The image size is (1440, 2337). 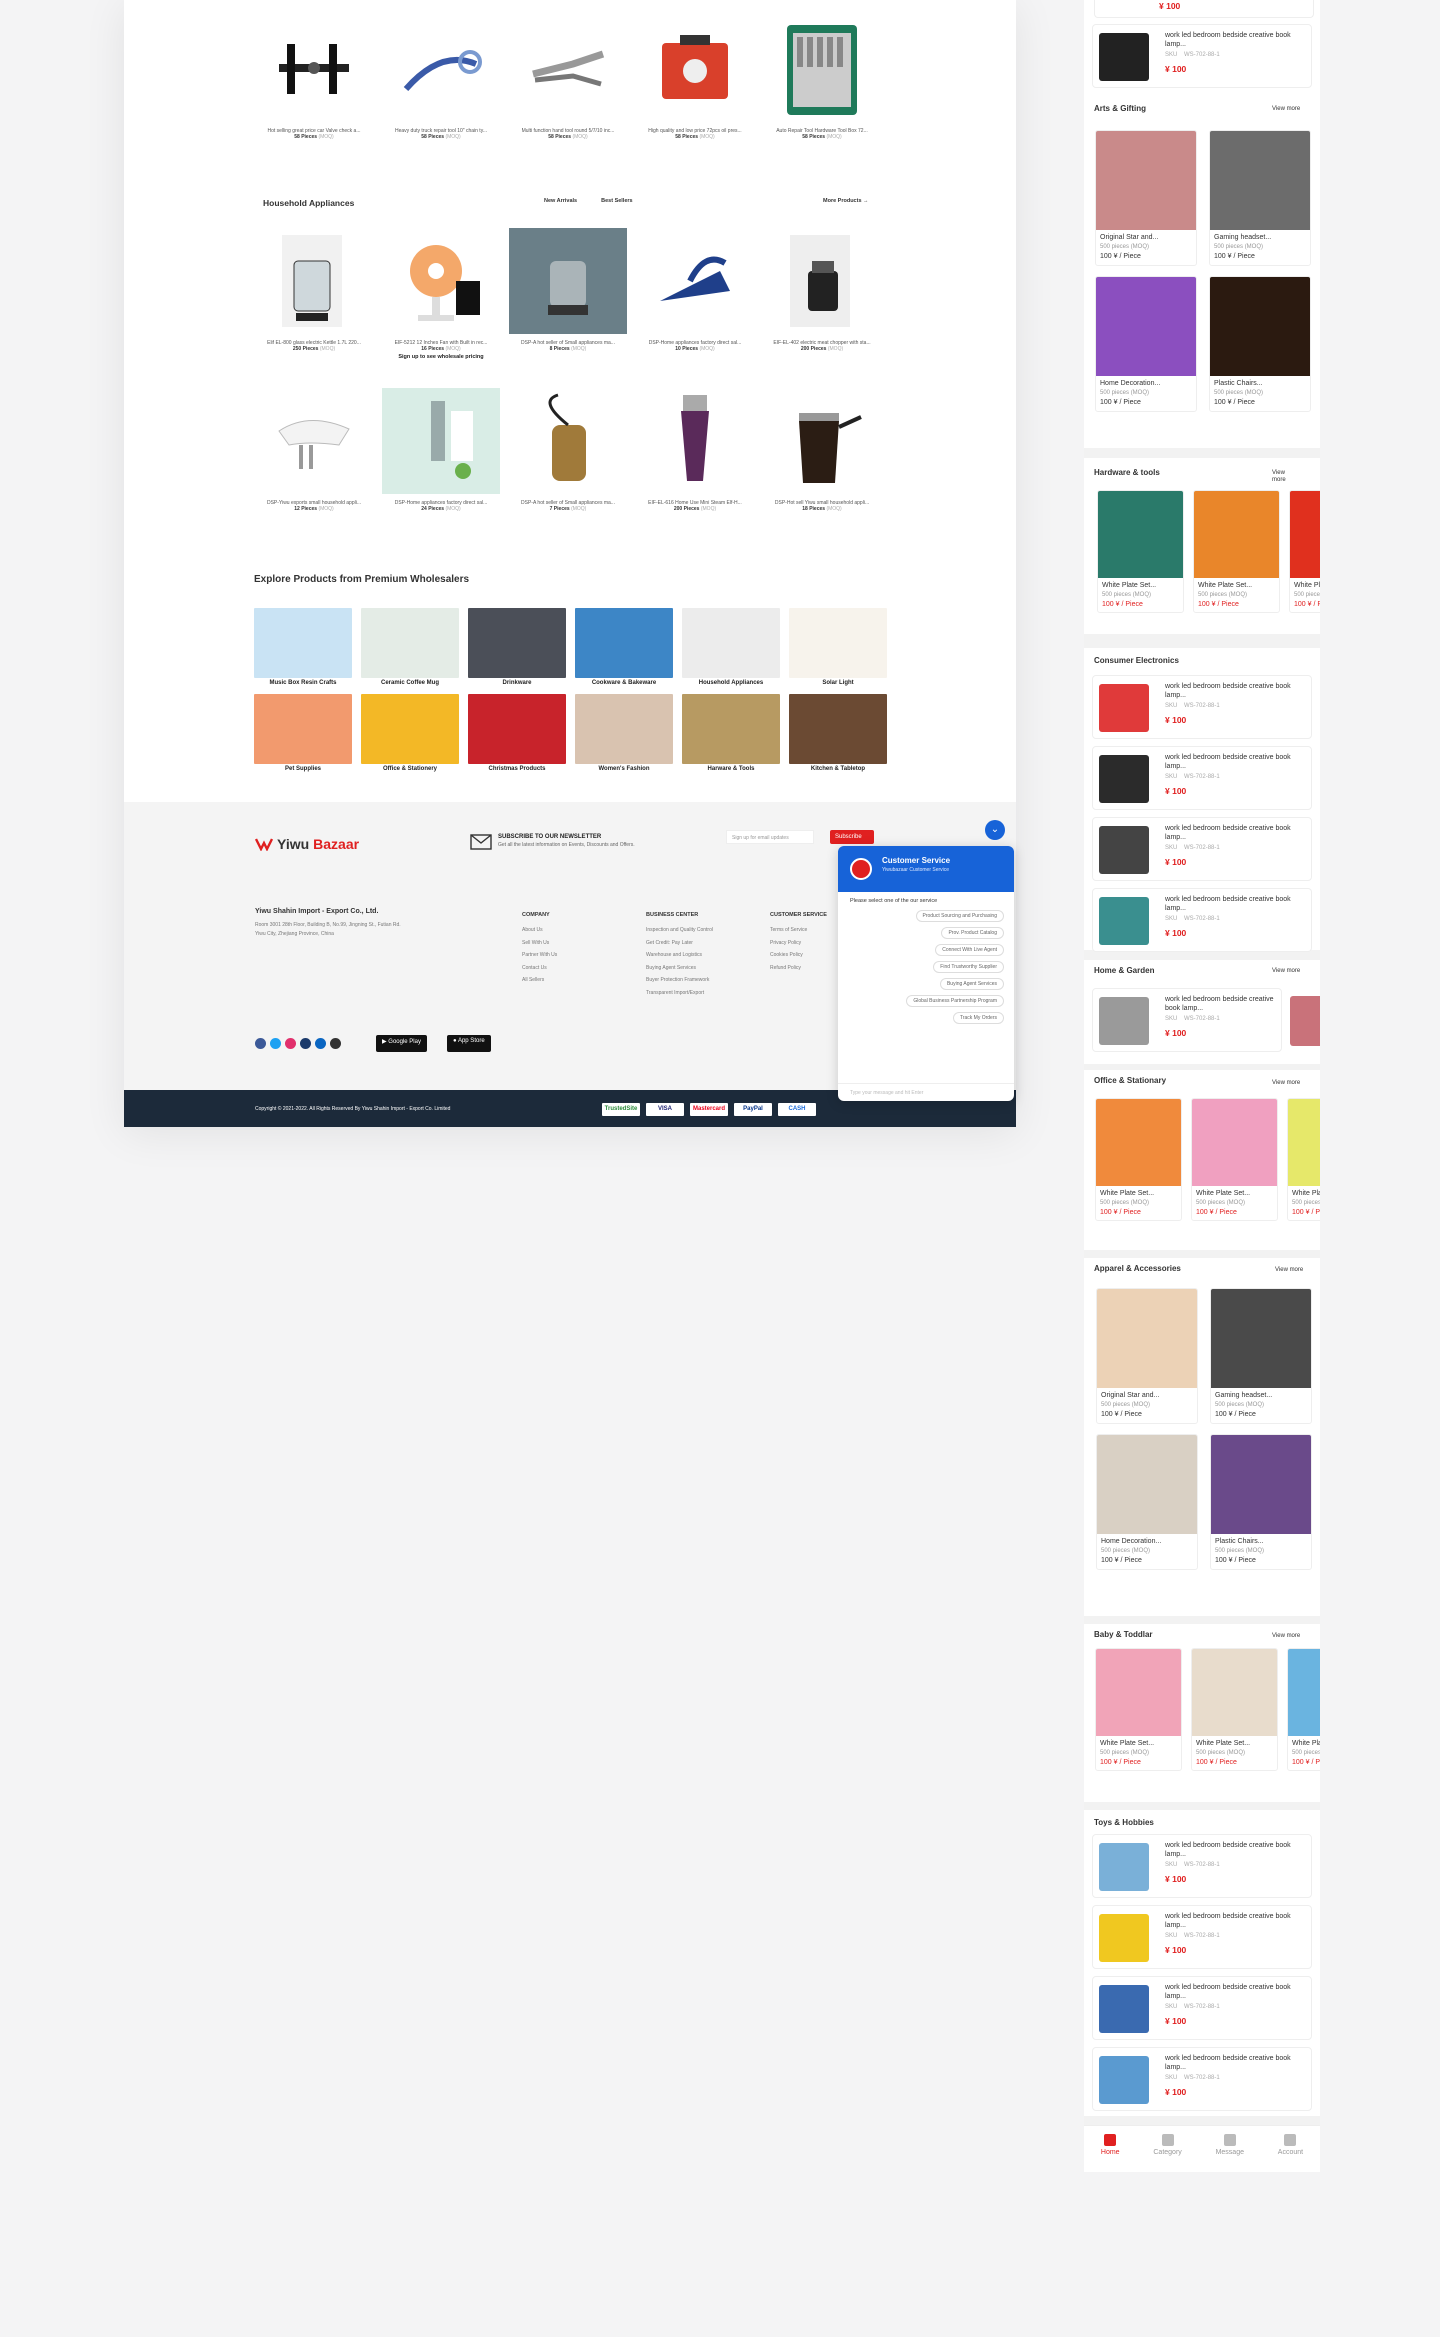 What do you see at coordinates (972, 933) in the screenshot?
I see `chat-option-button: Prov. Product Catalog` at bounding box center [972, 933].